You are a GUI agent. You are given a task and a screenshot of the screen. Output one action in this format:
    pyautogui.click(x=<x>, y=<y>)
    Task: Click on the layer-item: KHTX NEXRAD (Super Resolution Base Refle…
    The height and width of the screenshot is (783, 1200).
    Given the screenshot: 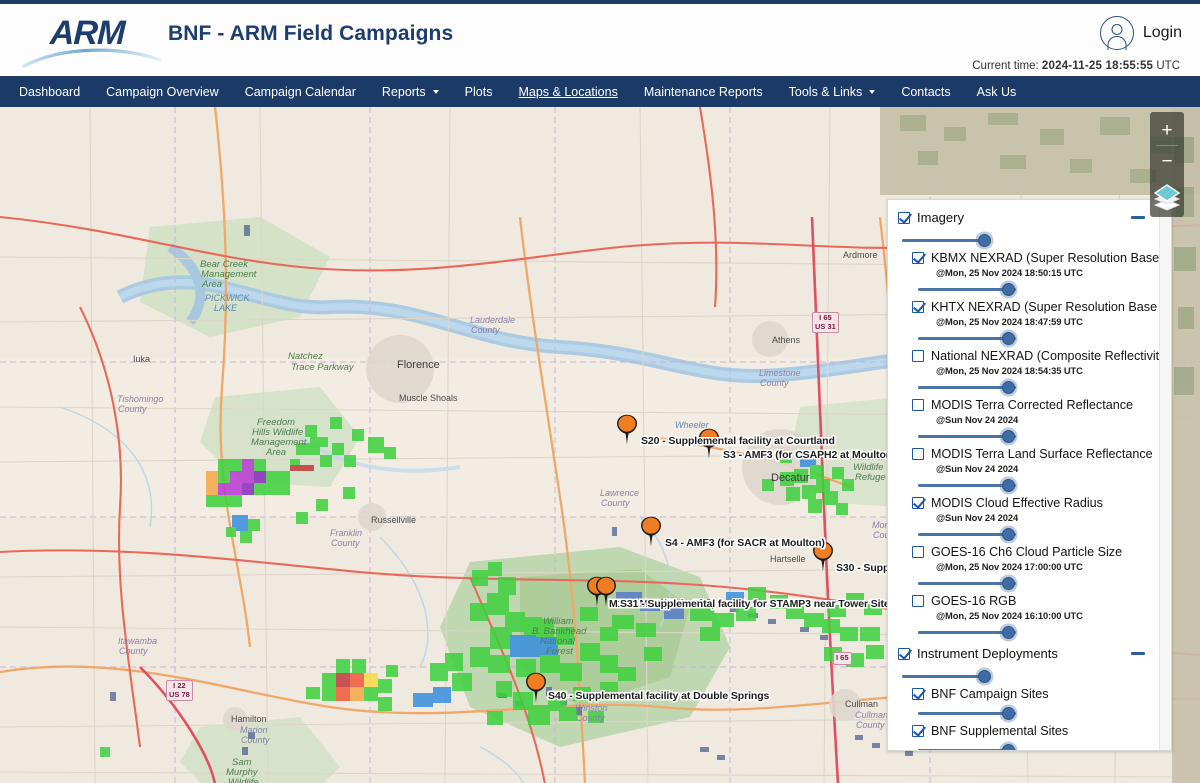 What is the action you would take?
    pyautogui.click(x=1027, y=307)
    